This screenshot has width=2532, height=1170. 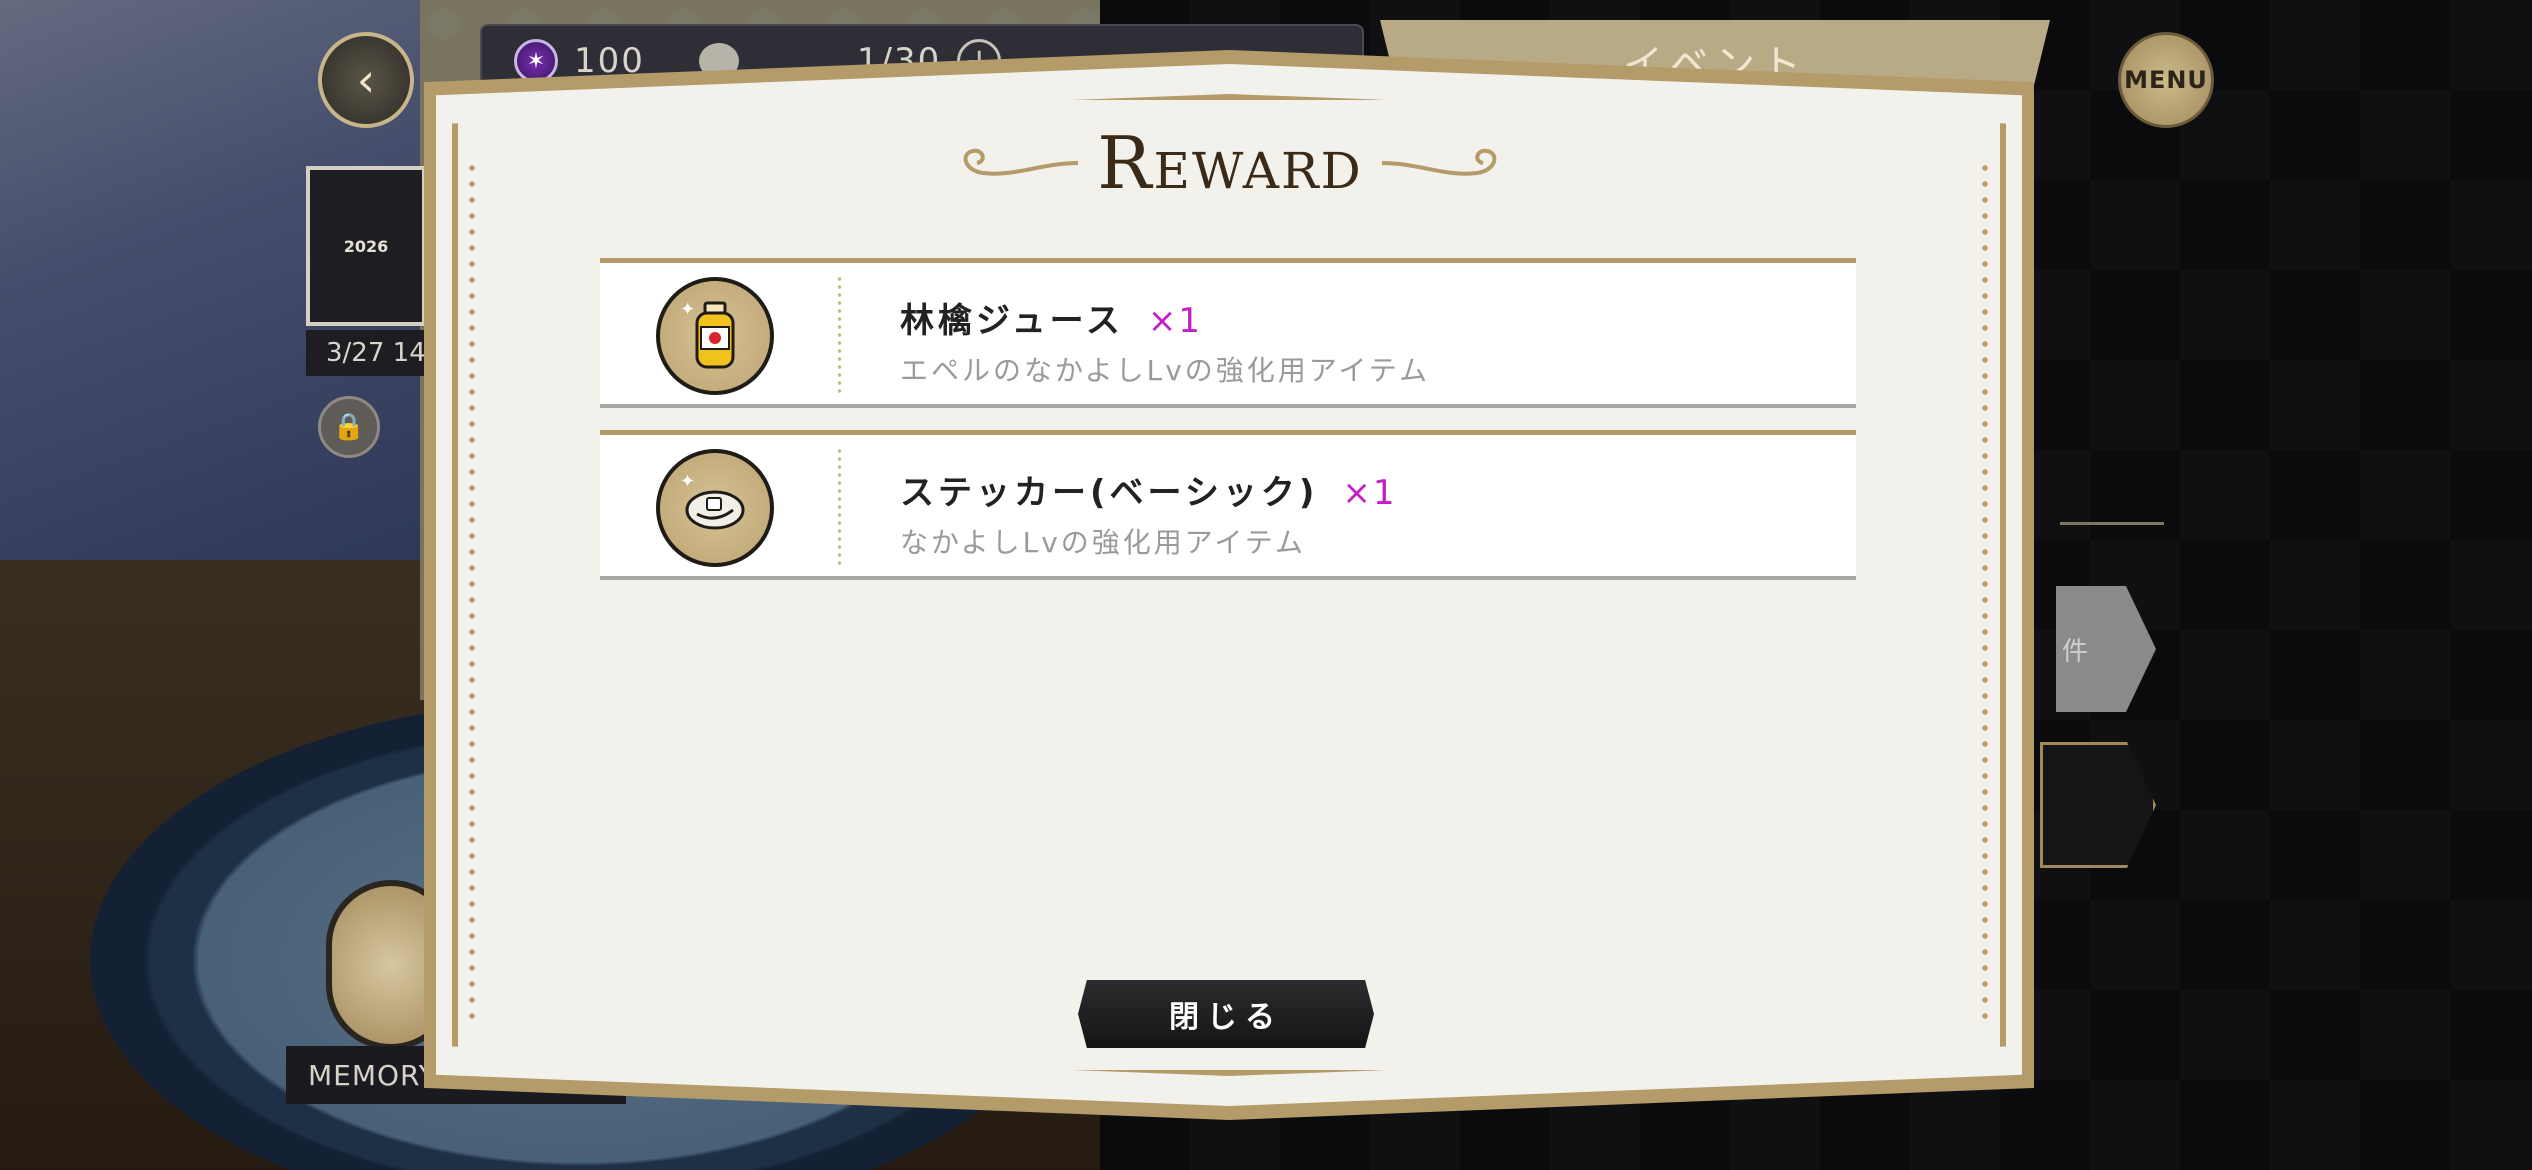 What do you see at coordinates (715, 508) in the screenshot?
I see `sticker-icon: ✦` at bounding box center [715, 508].